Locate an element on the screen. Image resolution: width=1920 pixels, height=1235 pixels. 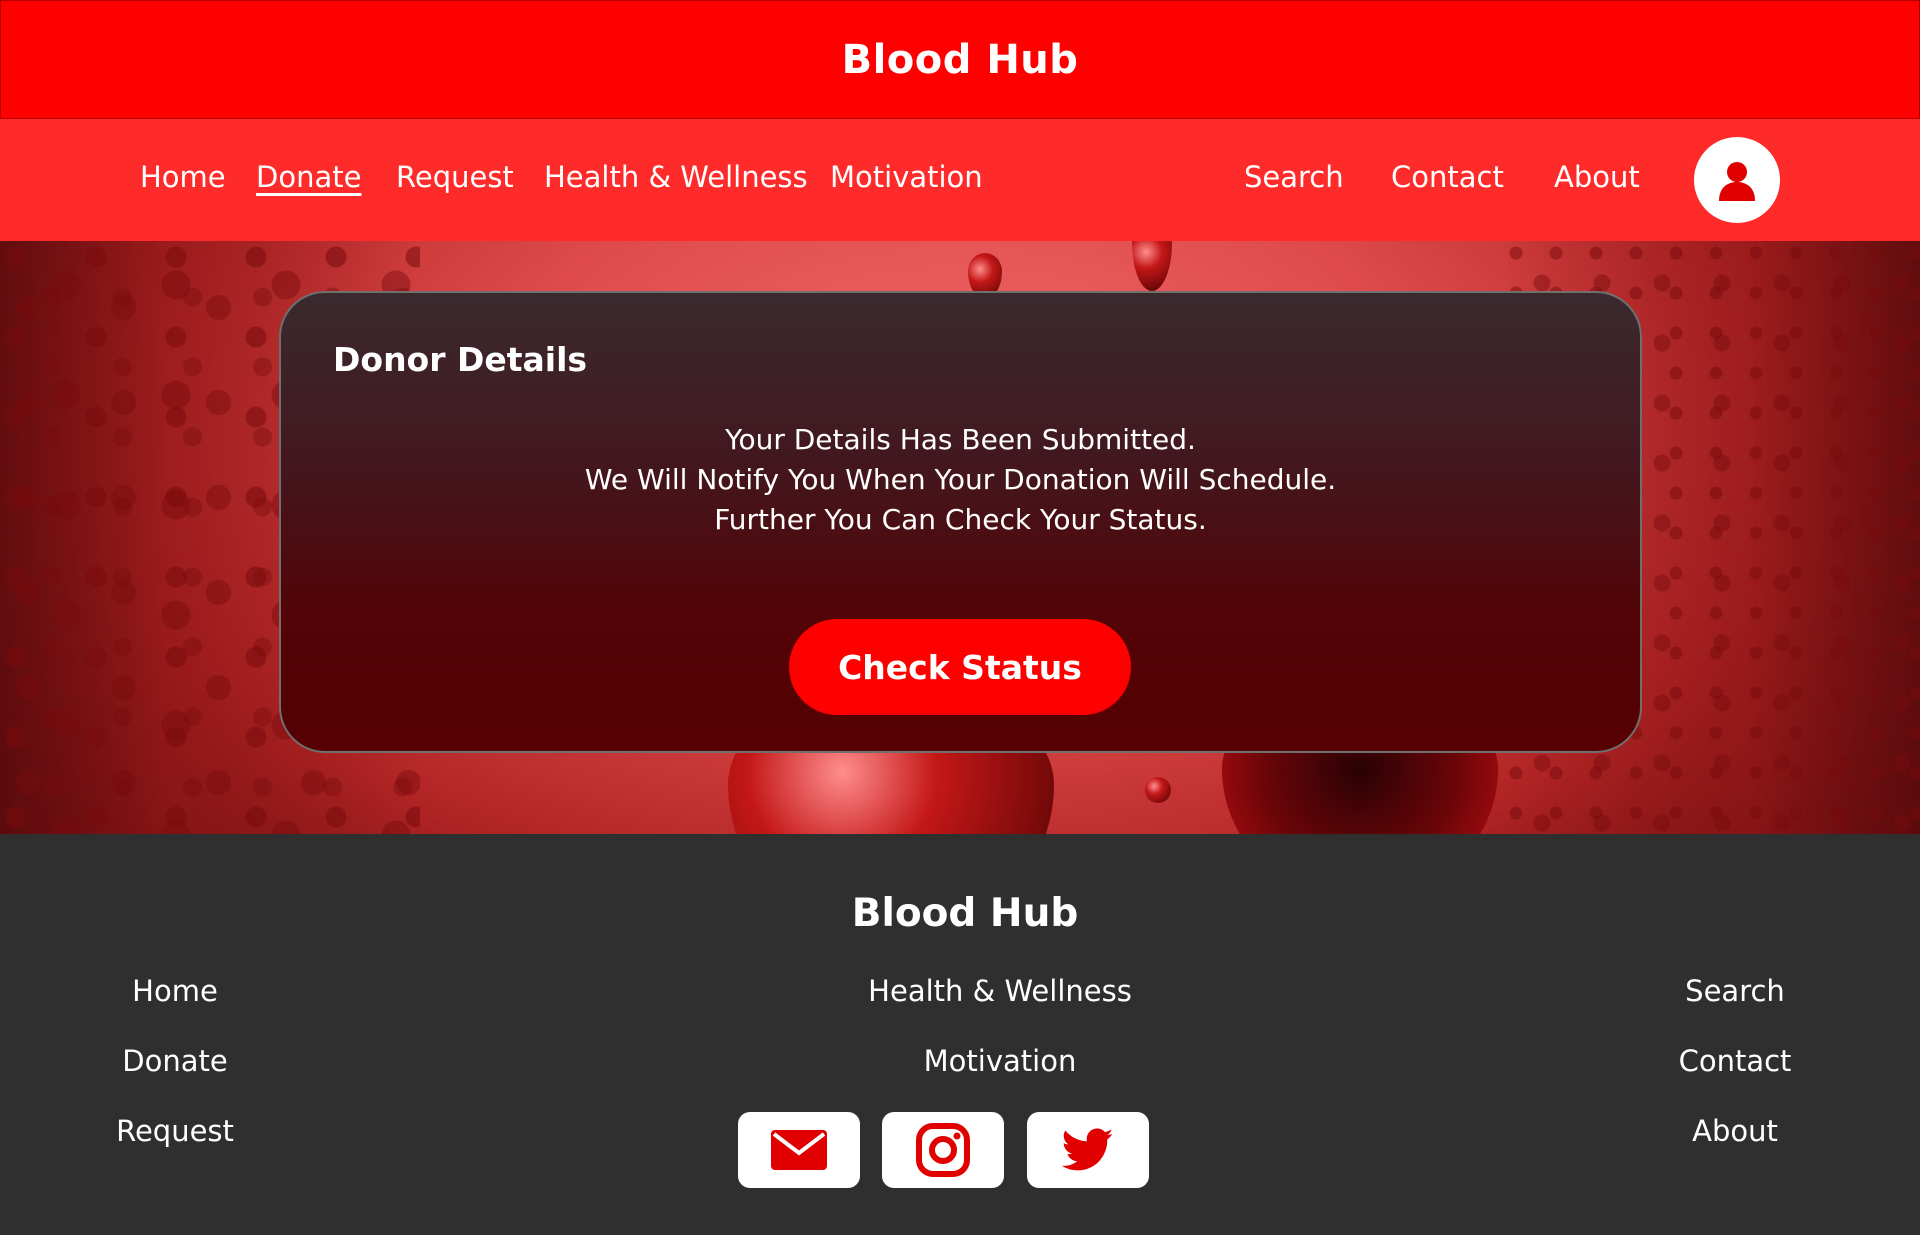
twitter-icon is located at coordinates (1088, 1149).